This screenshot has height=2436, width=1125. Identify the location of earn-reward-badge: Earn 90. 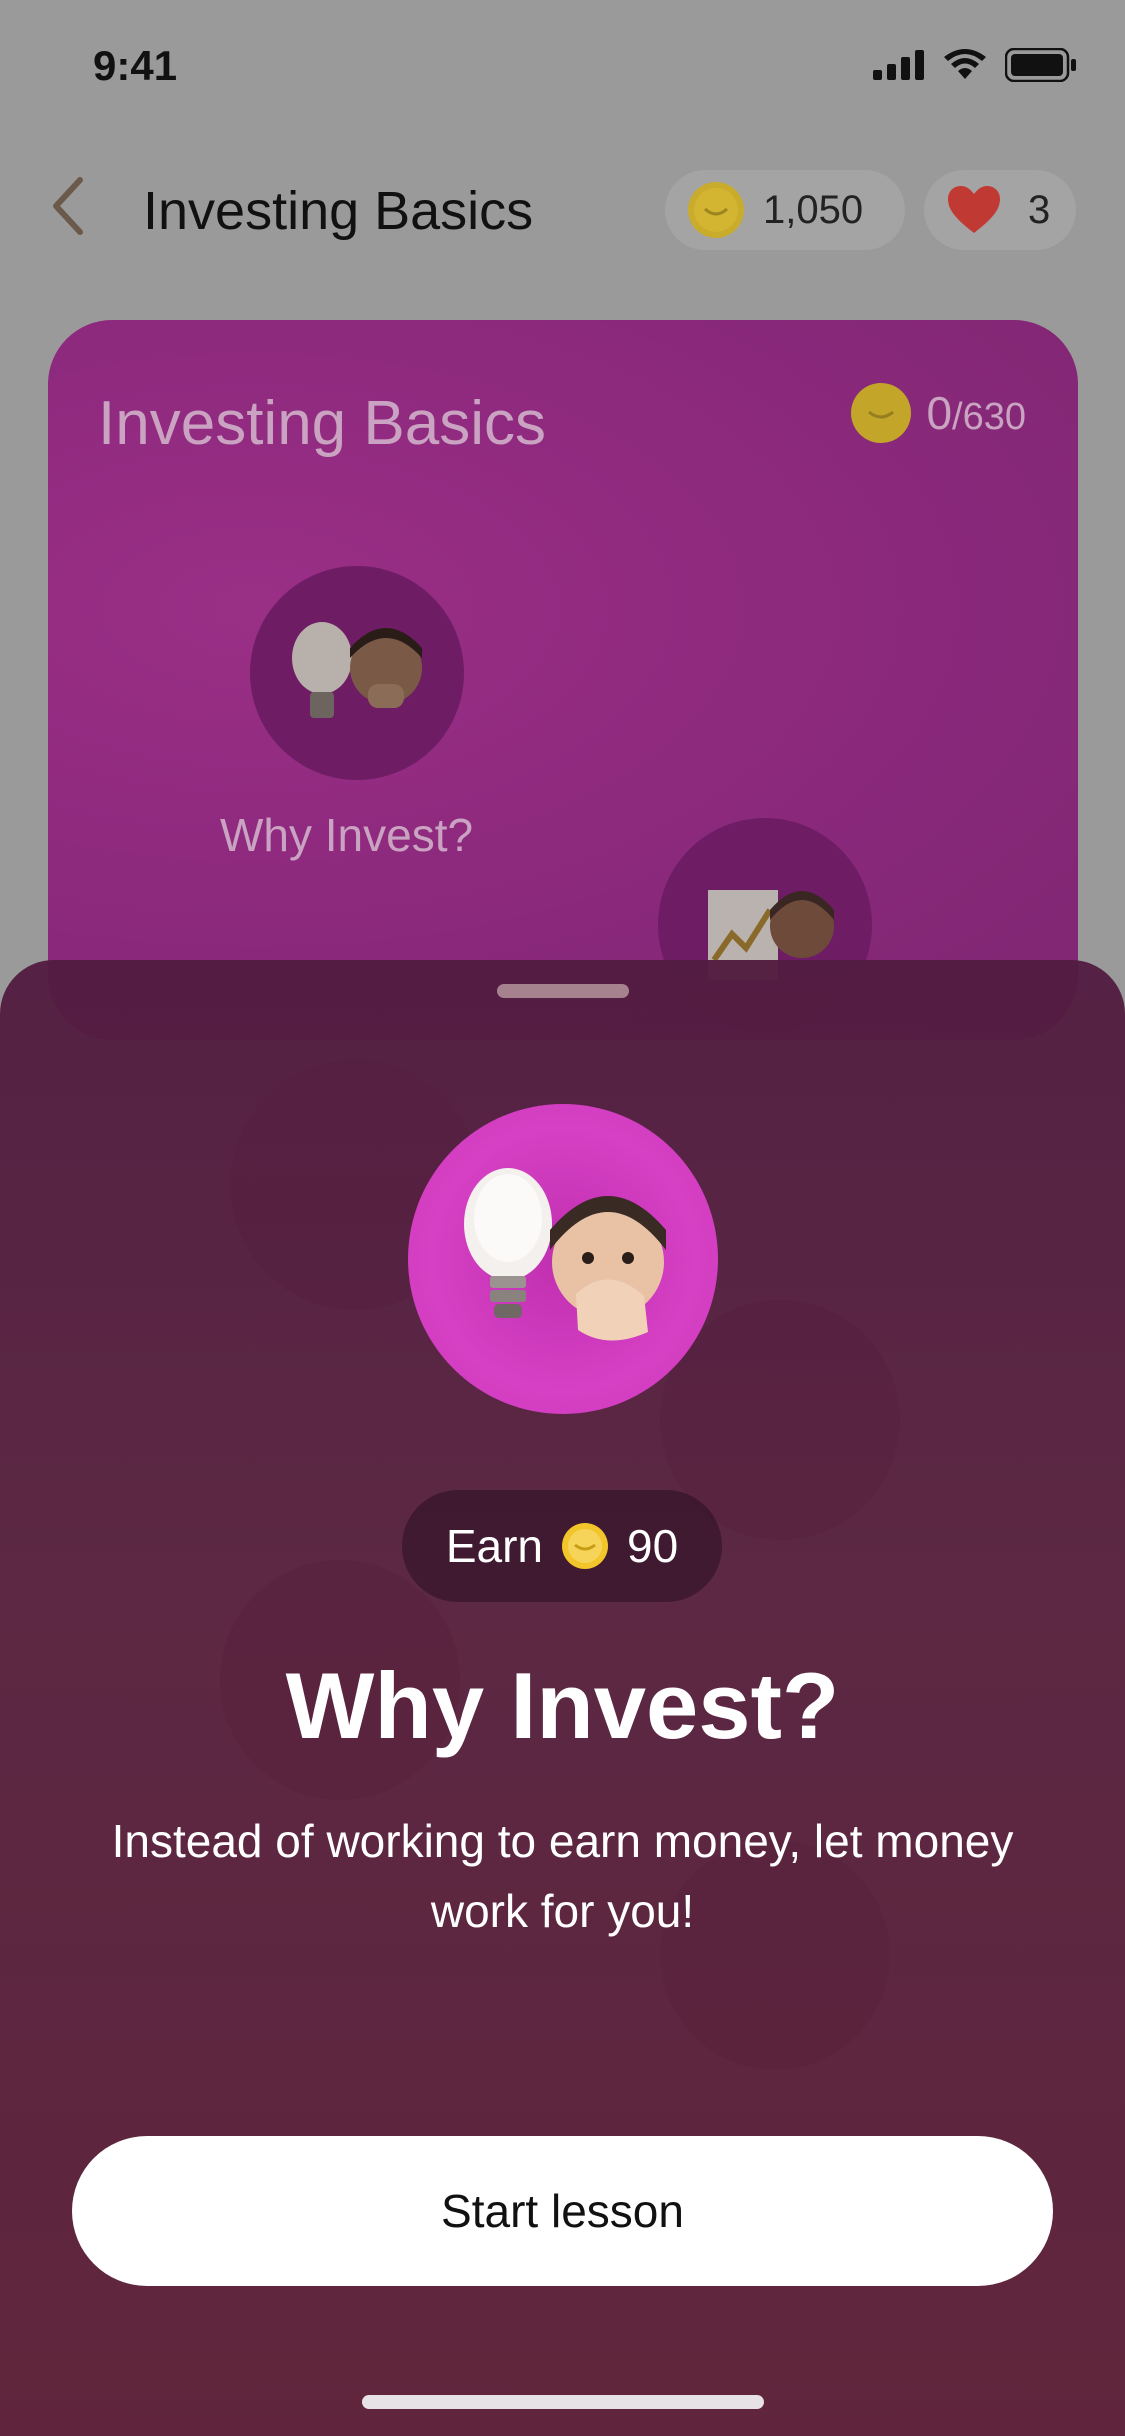
(562, 1546).